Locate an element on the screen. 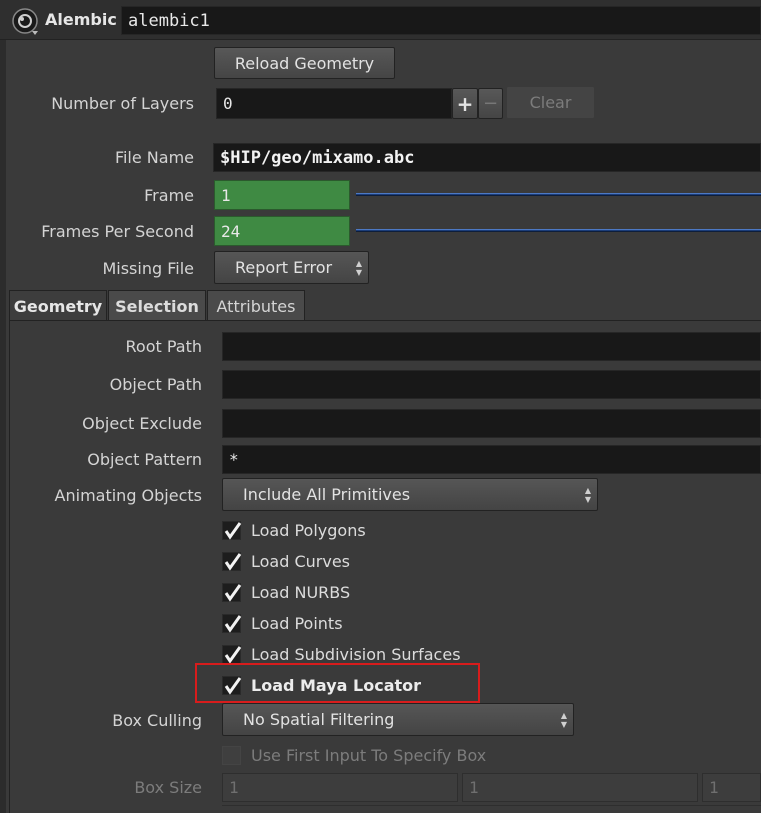  checkbox-label: Load NURBS is located at coordinates (301, 592).